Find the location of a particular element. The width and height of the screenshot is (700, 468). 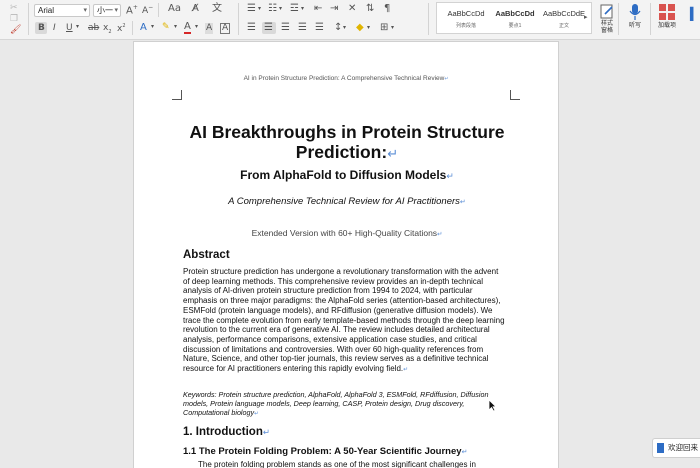

char-border-icon: A is located at coordinates (225, 28).